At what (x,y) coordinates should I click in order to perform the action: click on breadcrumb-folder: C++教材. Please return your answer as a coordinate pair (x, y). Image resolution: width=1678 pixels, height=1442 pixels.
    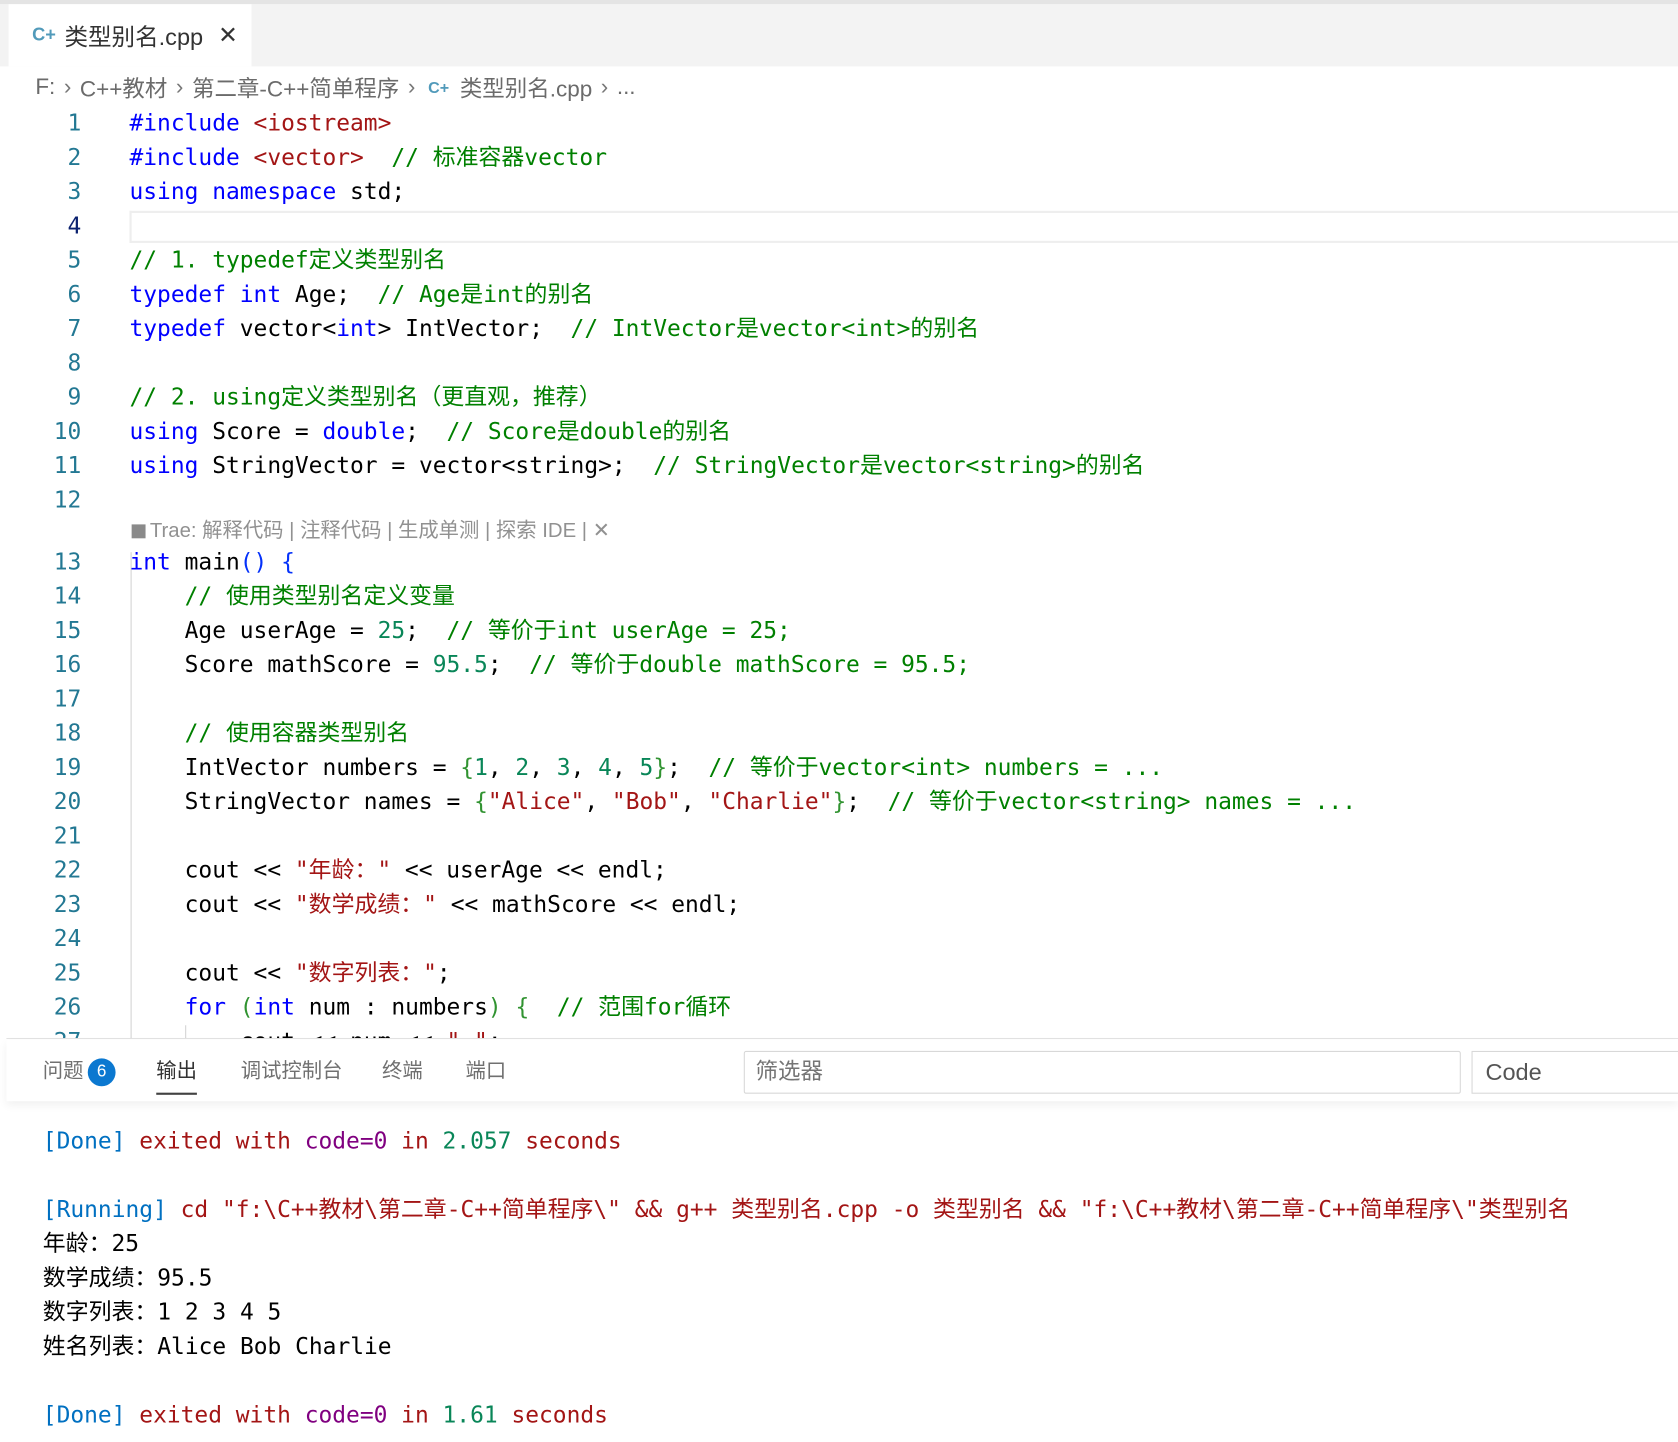
    Looking at the image, I should click on (123, 88).